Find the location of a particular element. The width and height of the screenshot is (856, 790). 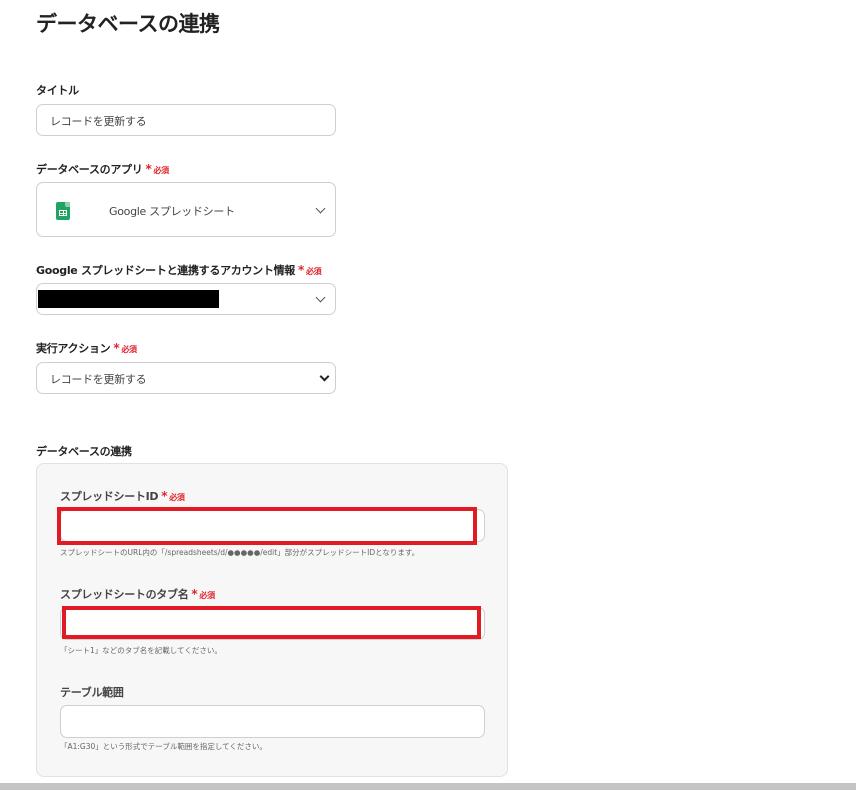

account-label: Google スプレッドシートと連携するアカウント情報 * 必須 is located at coordinates (179, 270).